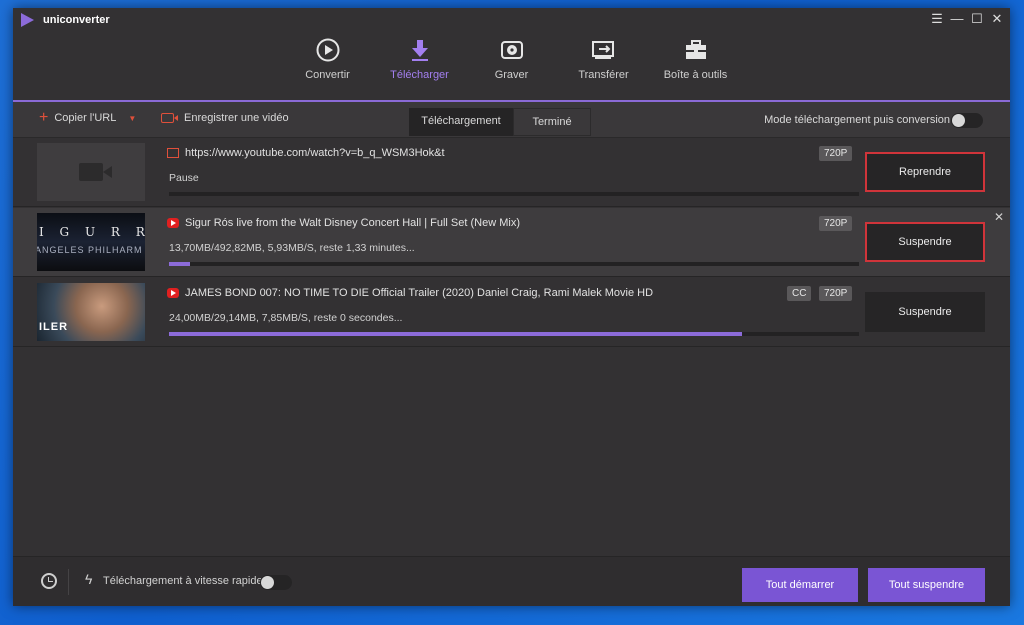 Image resolution: width=1024 pixels, height=625 pixels. I want to click on mode-toggle, so click(967, 120).